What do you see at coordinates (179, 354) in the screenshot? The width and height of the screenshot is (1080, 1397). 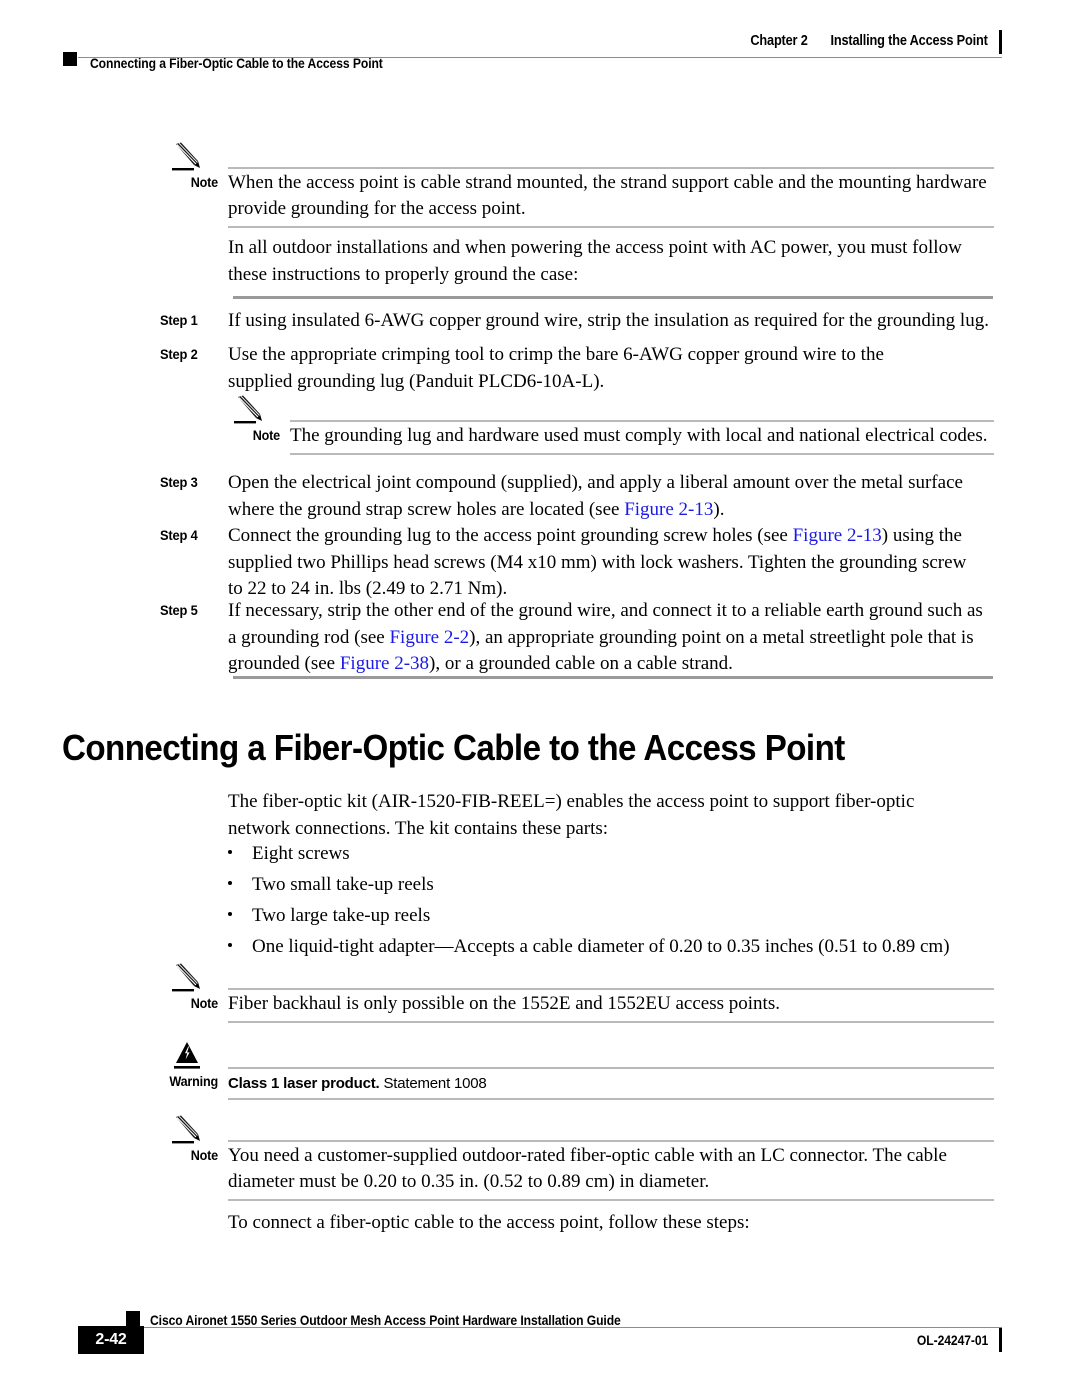 I see `step-2-label: Step 2` at bounding box center [179, 354].